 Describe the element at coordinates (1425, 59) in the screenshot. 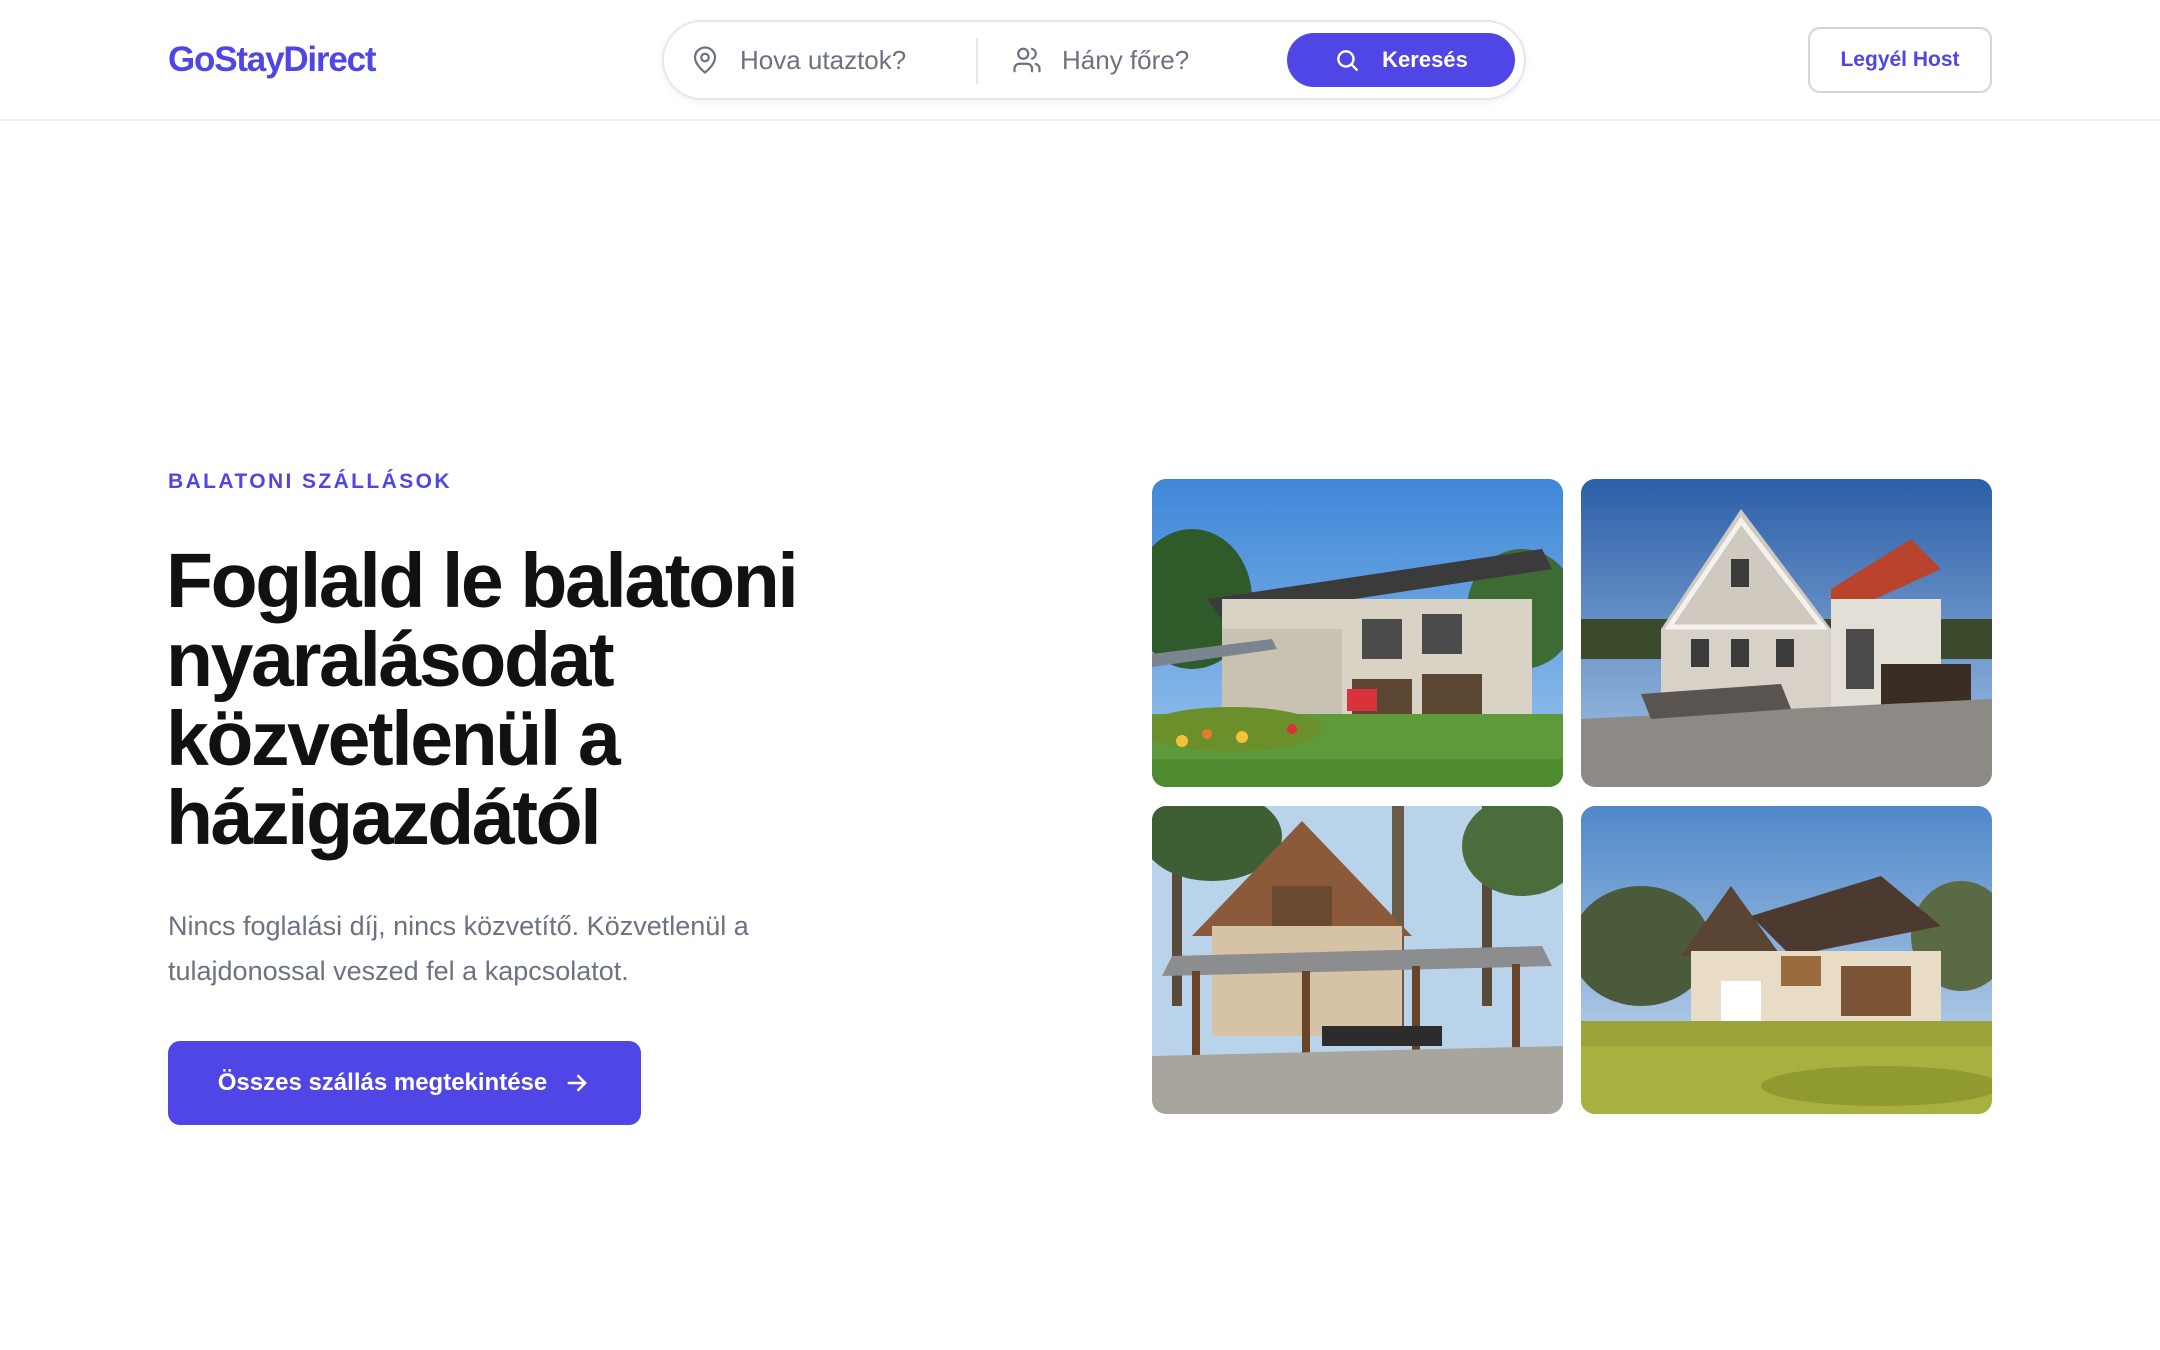

I see `search-button-label: Keresés` at that location.